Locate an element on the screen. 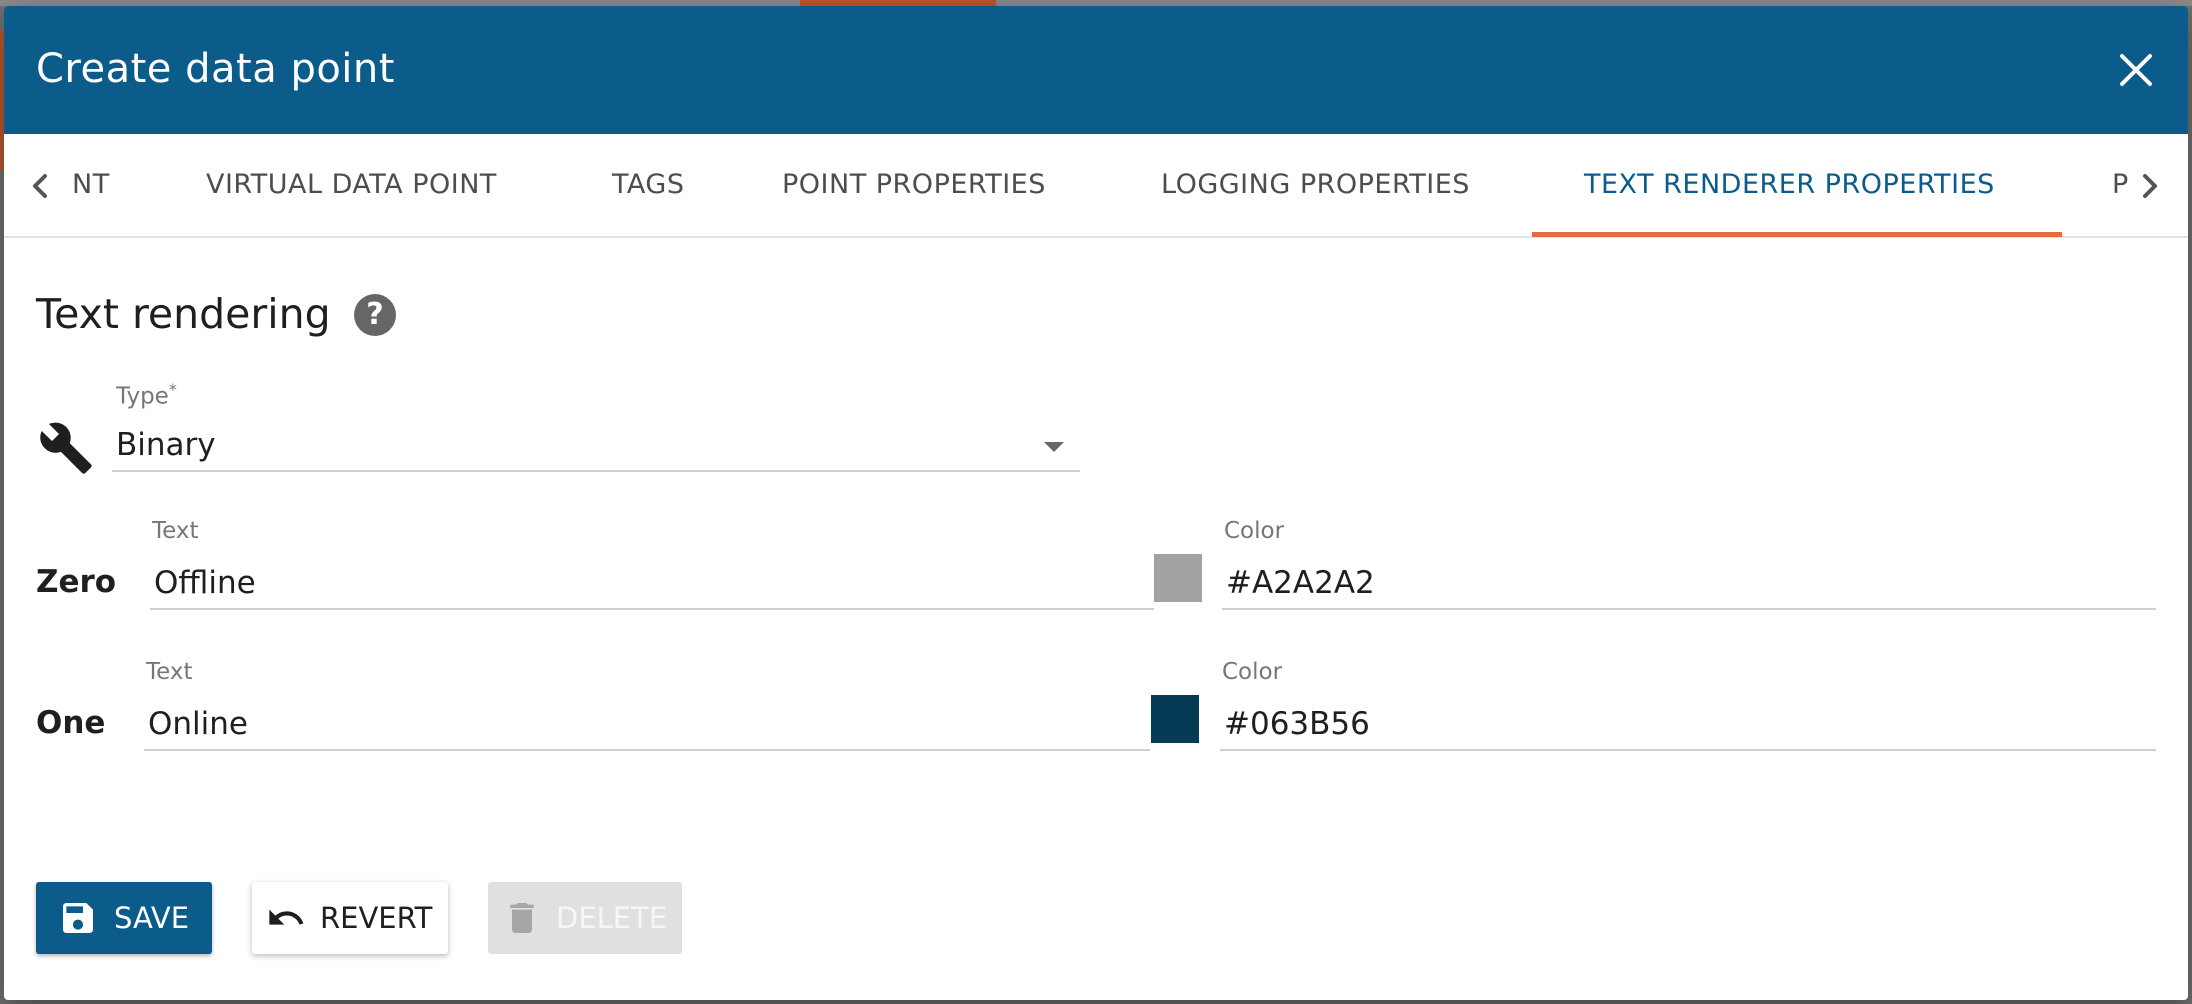 The height and width of the screenshot is (1004, 2192). one-text-label: Text is located at coordinates (169, 672).